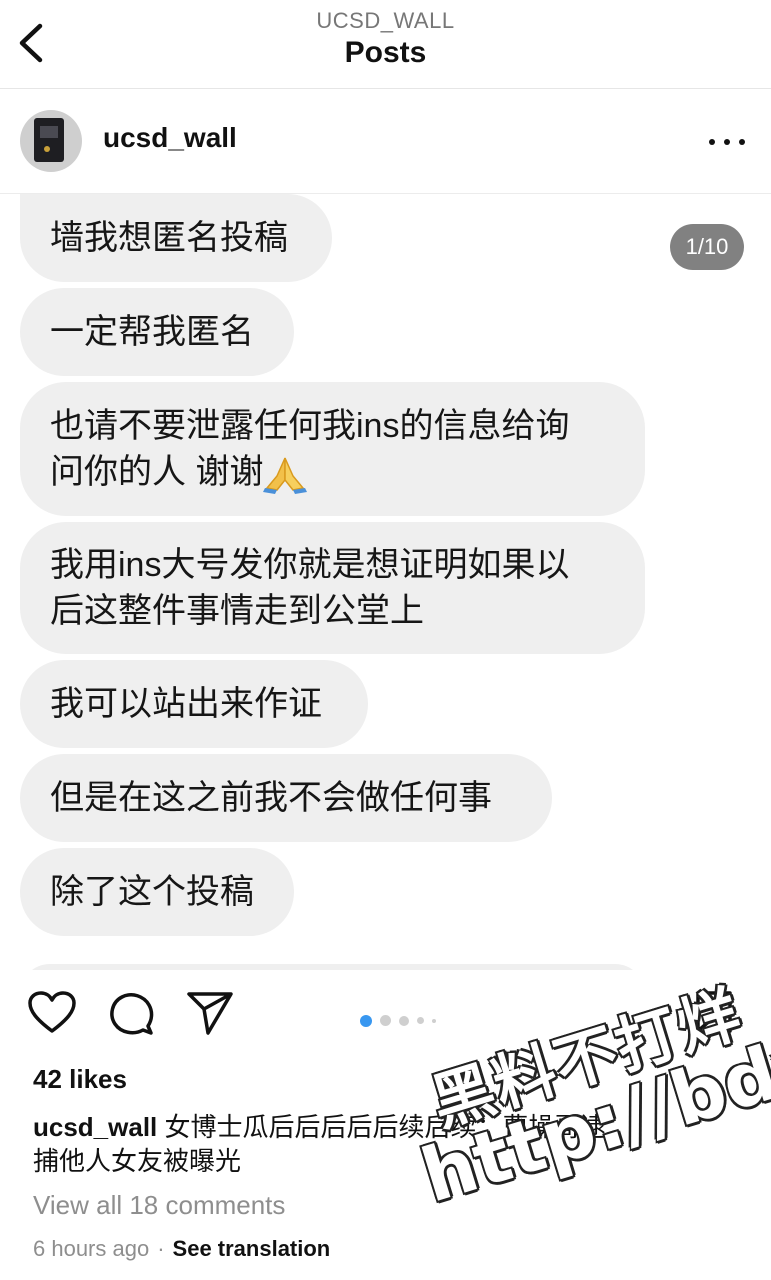 This screenshot has height=1280, width=771. Describe the element at coordinates (286, 798) in the screenshot. I see `message-bubble: 但是在这之前我不会做任何事` at that location.